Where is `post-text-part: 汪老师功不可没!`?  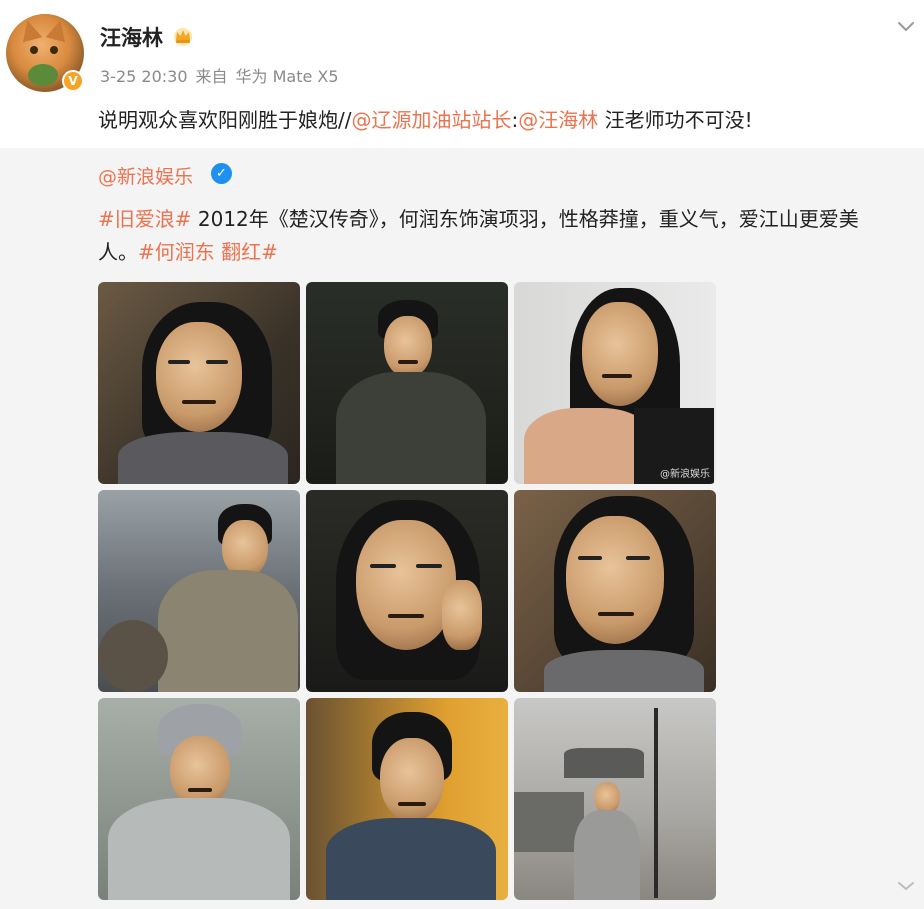 post-text-part: 汪老师功不可没! is located at coordinates (675, 120).